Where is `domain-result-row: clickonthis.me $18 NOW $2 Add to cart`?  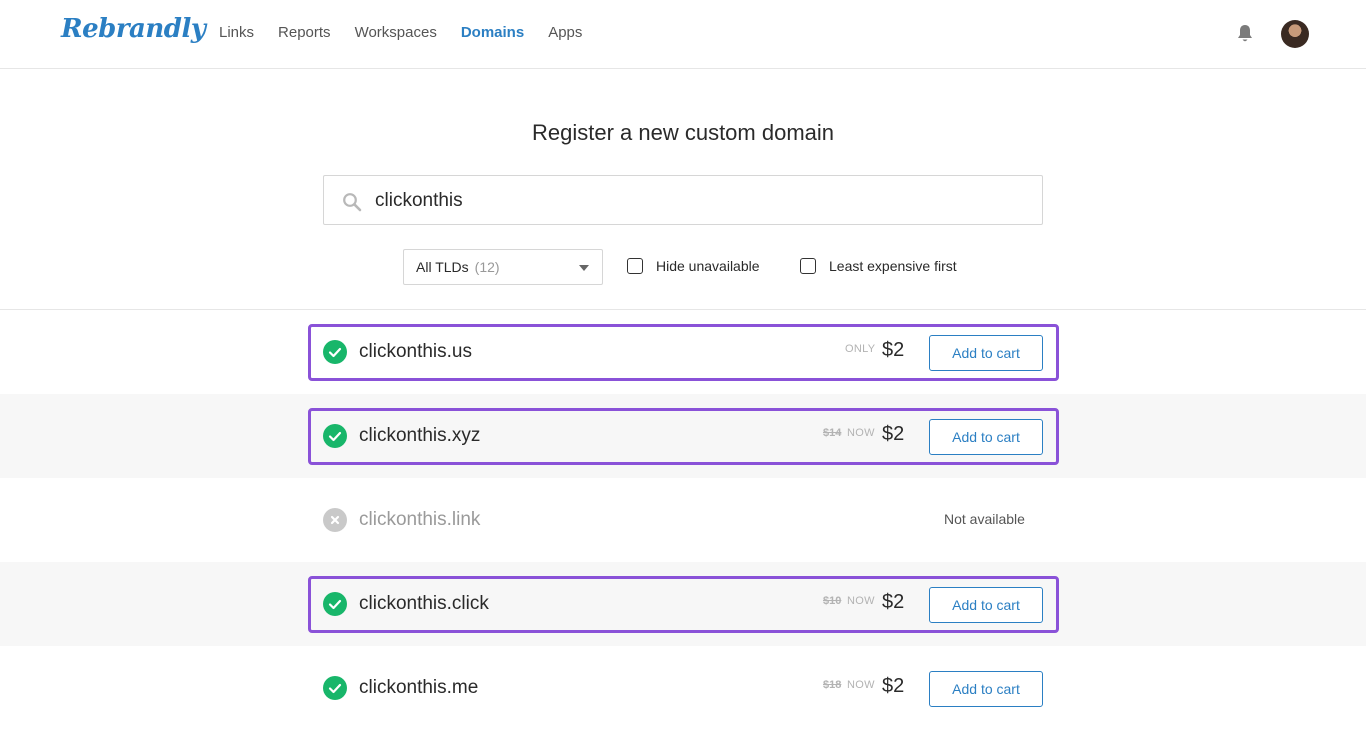
domain-result-row: clickonthis.me $18 NOW $2 Add to cart is located at coordinates (683, 688).